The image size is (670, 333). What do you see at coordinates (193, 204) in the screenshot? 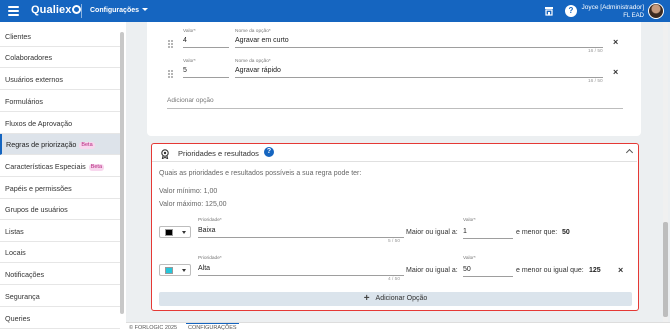
I see `max-value-text: Valor máximo: 125,00` at bounding box center [193, 204].